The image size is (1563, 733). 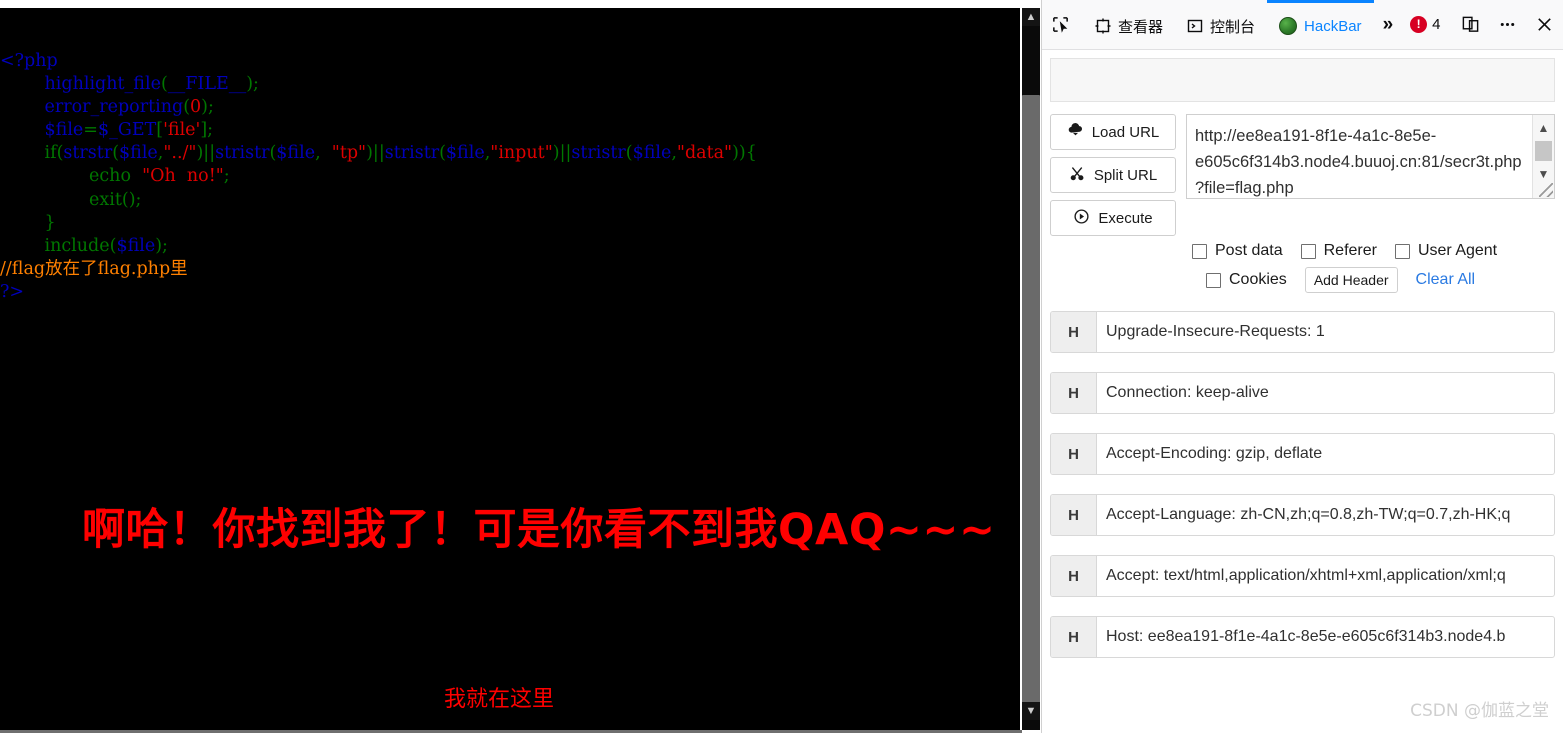 I want to click on devtools-toolbar: 查看器 控制台 HackBar » ! 4, so click(x=1302, y=25).